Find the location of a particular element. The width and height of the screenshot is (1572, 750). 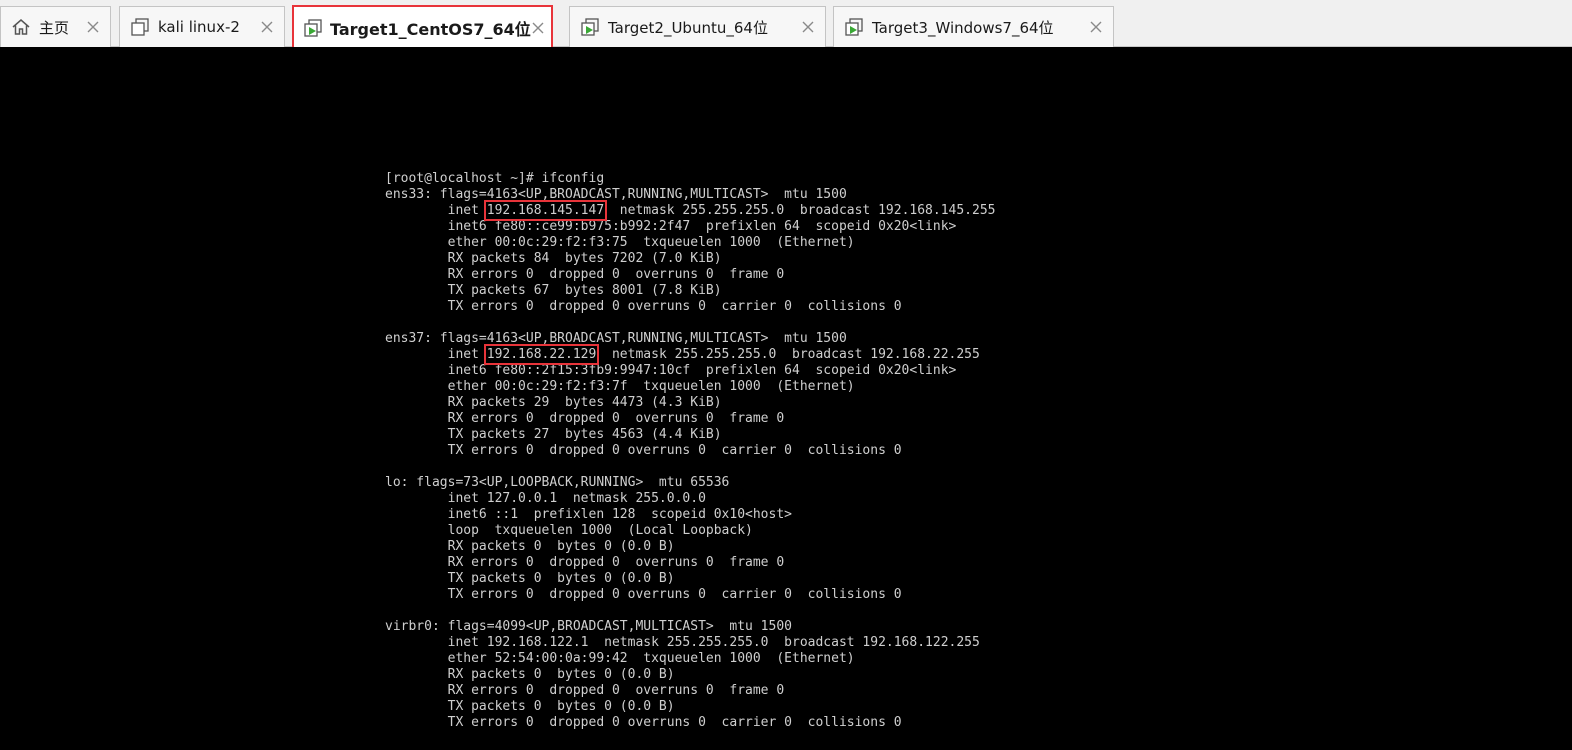

tab-home: 主页 is located at coordinates (55, 26).